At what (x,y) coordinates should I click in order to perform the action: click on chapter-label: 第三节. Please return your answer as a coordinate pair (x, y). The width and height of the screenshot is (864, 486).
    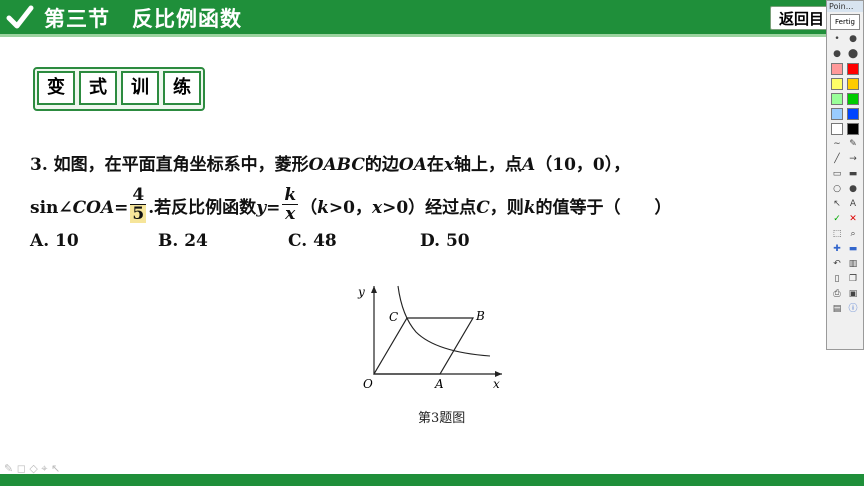
    Looking at the image, I should click on (77, 19).